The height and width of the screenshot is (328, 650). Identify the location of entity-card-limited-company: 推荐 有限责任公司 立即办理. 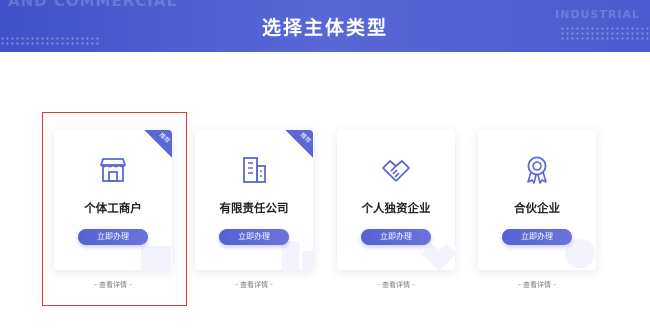
(254, 200).